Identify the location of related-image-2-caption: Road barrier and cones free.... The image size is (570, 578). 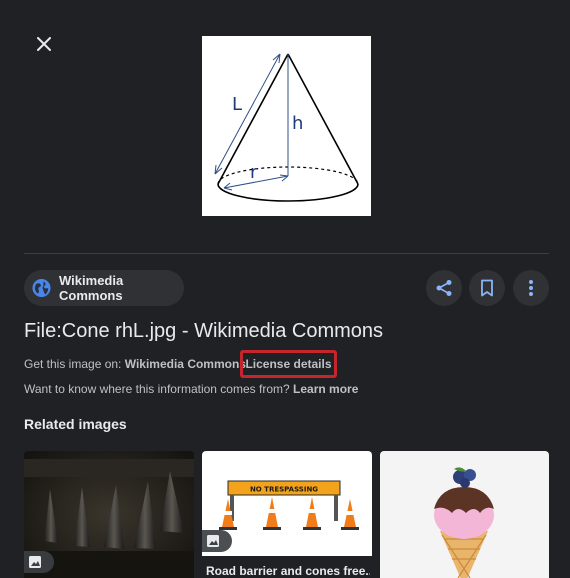
(288, 571).